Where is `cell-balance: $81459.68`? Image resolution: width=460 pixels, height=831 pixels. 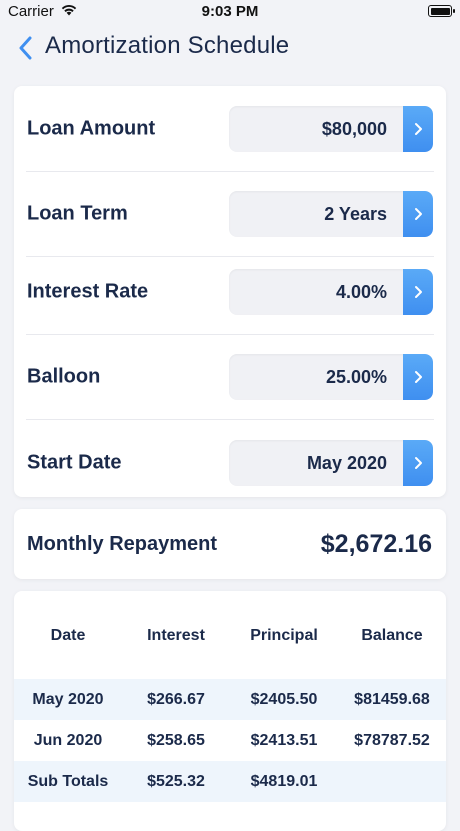
cell-balance: $81459.68 is located at coordinates (392, 699).